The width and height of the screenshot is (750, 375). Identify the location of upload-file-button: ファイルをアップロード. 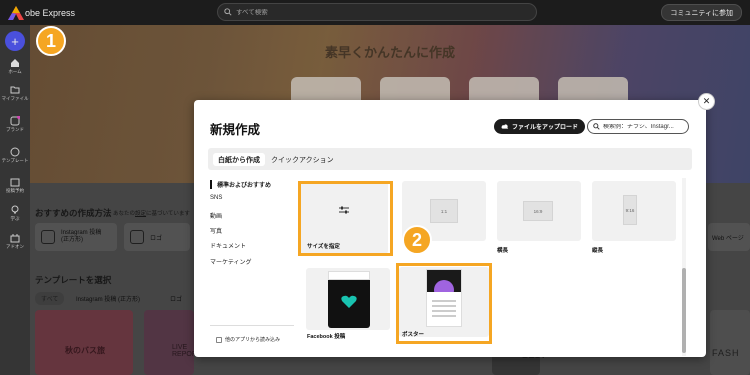
(540, 126).